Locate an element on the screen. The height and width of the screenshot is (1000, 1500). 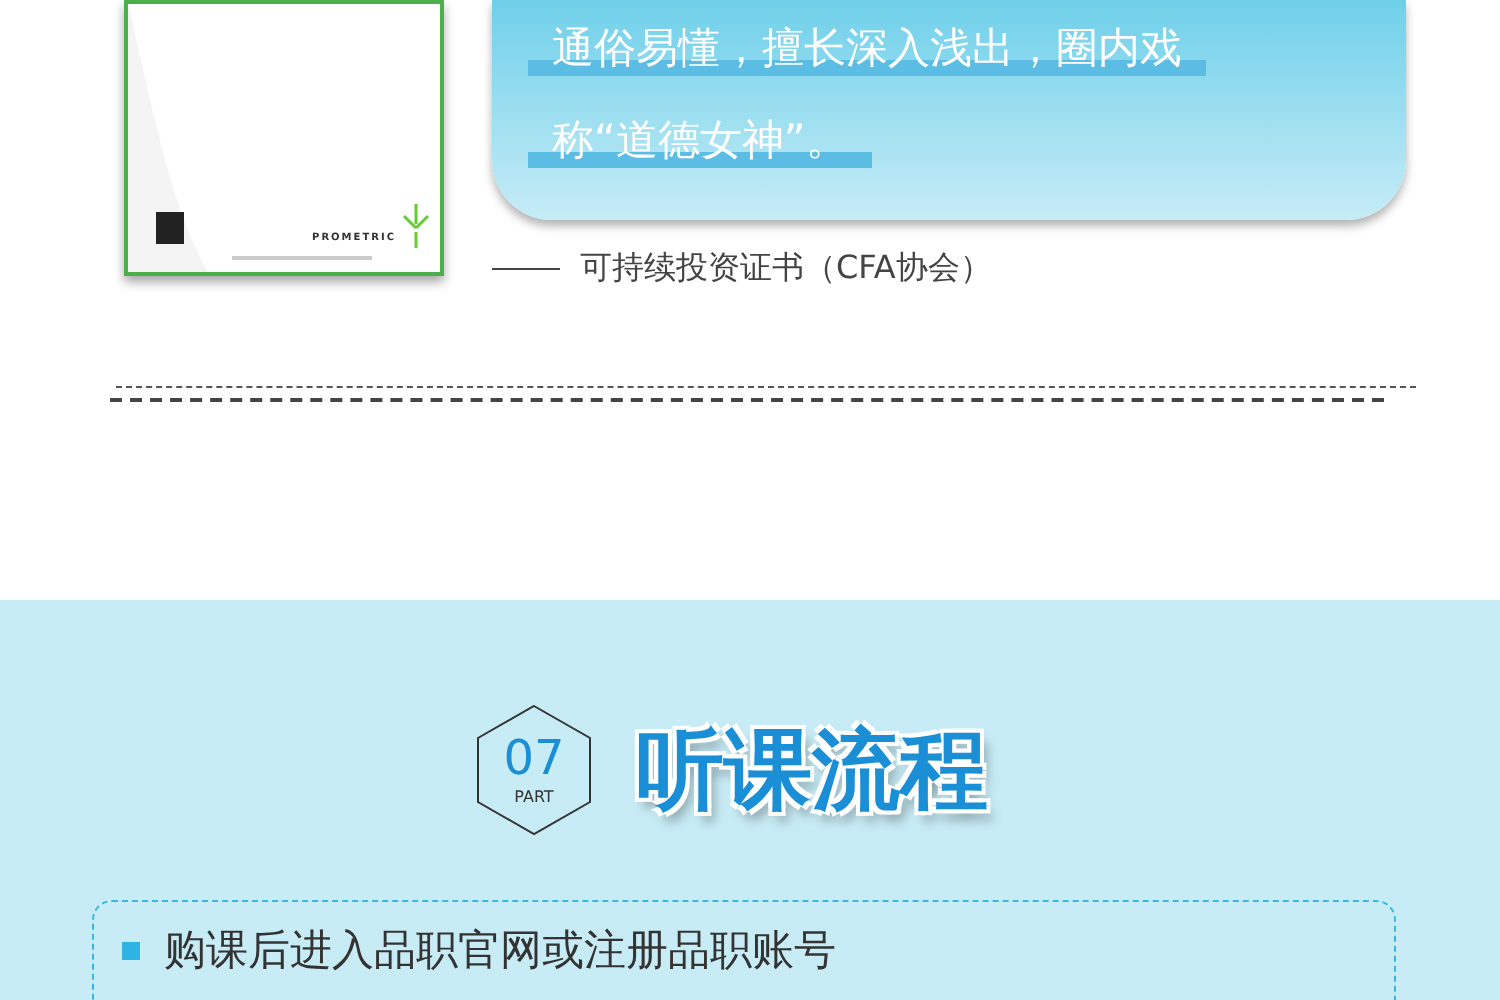
section-title: 听课流程 is located at coordinates (812, 771).